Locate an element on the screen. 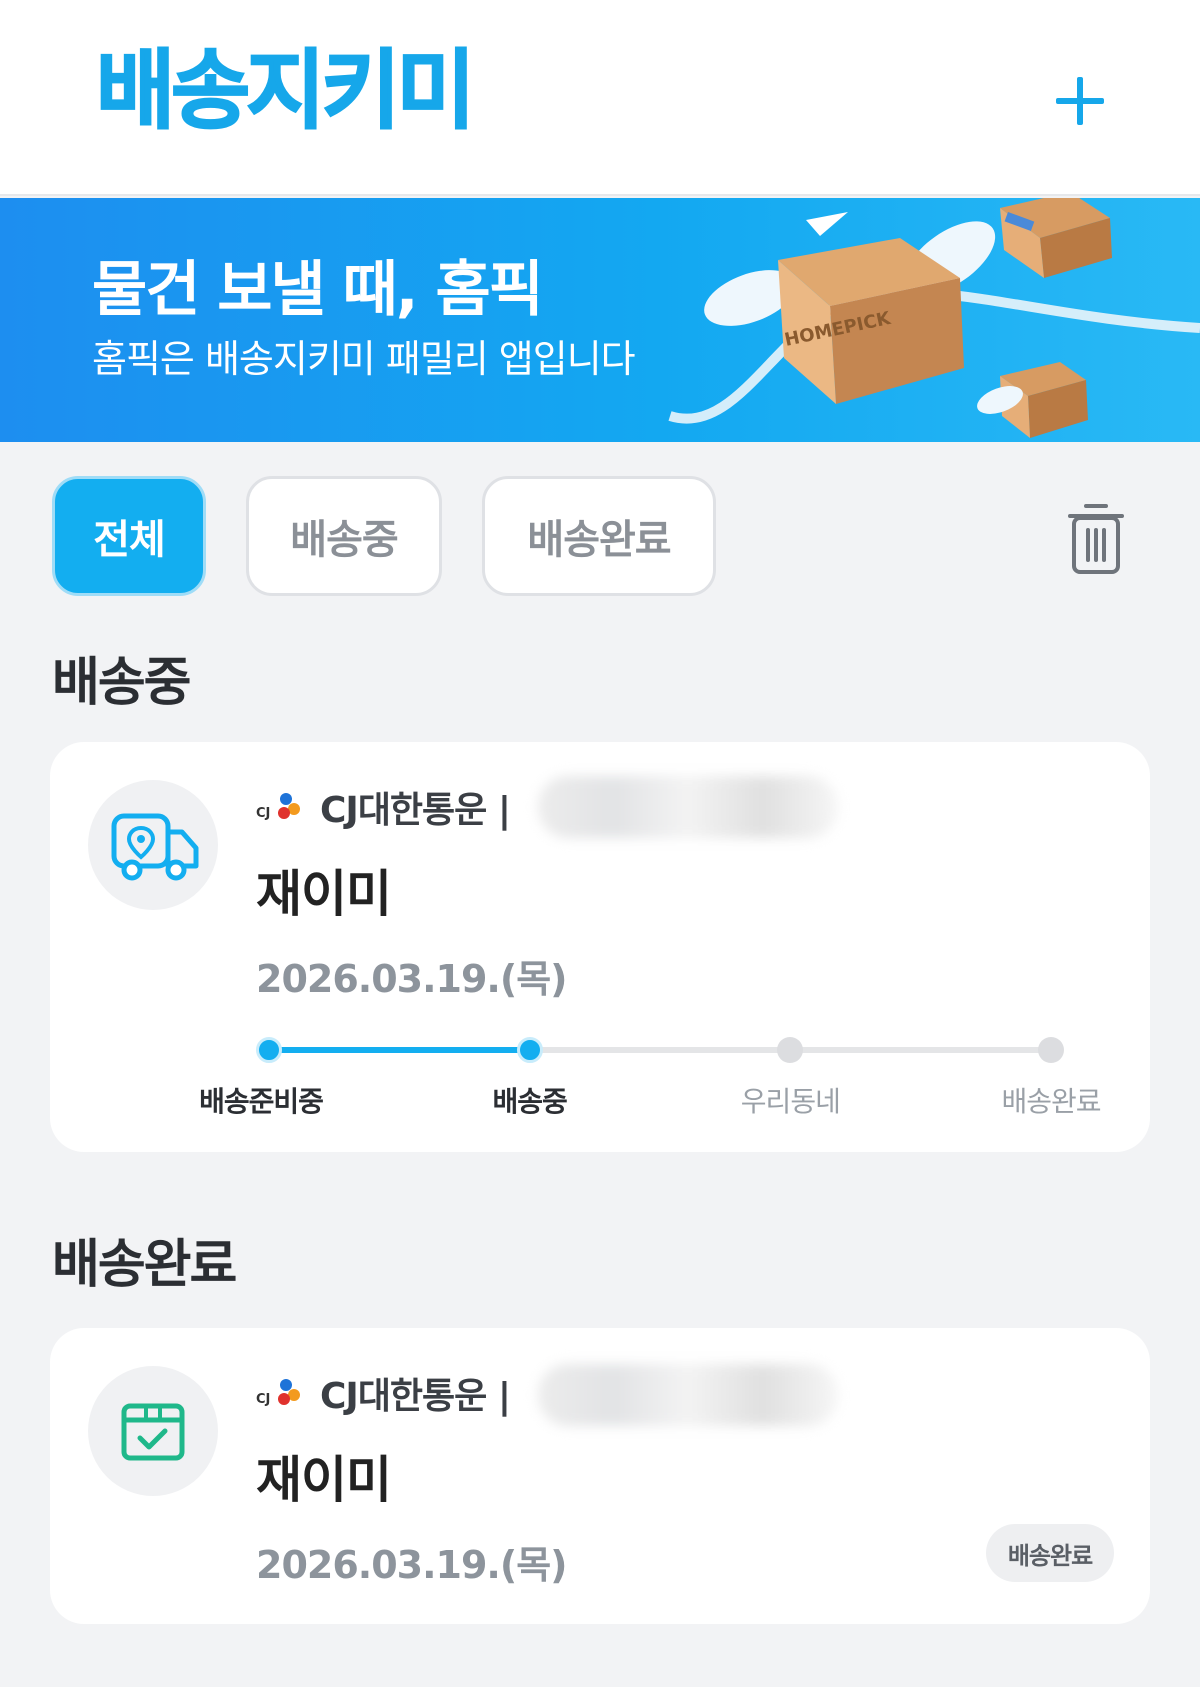 This screenshot has height=1687, width=1200. filter-tab-delivered: 배송완료 is located at coordinates (599, 536).